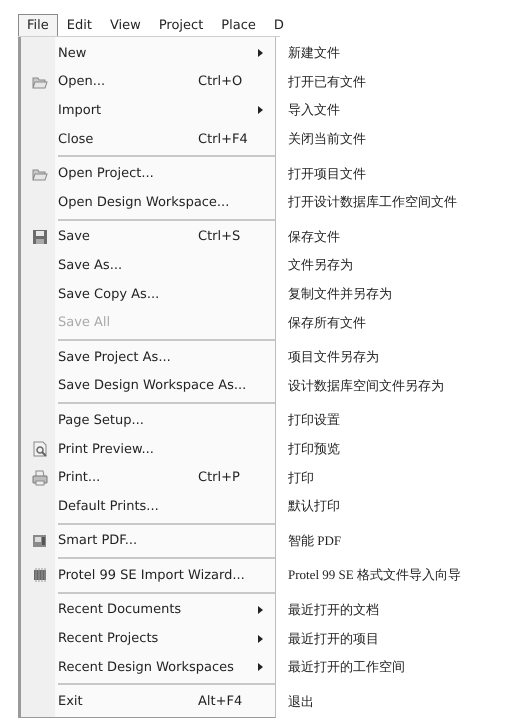  I want to click on menu-item: Open... Ctrl+O, so click(148, 82).